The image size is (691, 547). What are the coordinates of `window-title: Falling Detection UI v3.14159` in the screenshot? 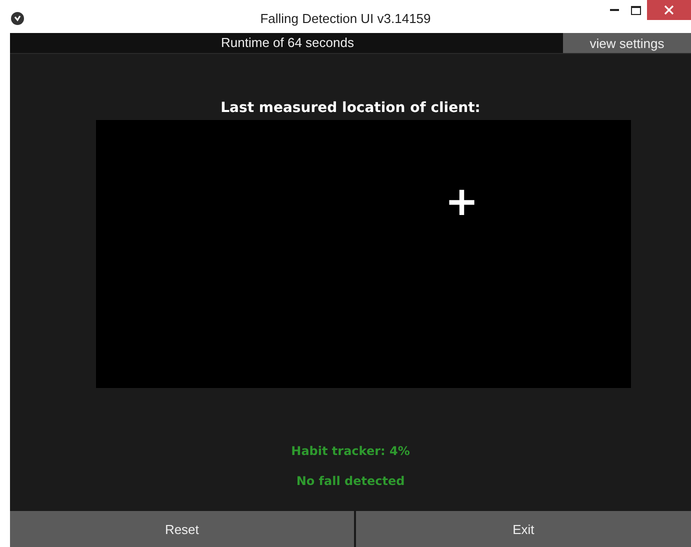 It's located at (345, 18).